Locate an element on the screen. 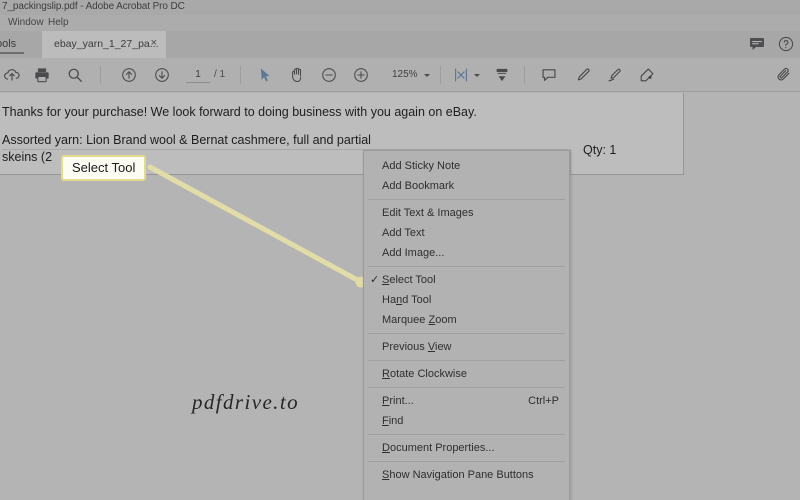 Image resolution: width=800 pixels, height=500 pixels. ctx-rotate-clockwise: Rotate Clockwise is located at coordinates (466, 374).